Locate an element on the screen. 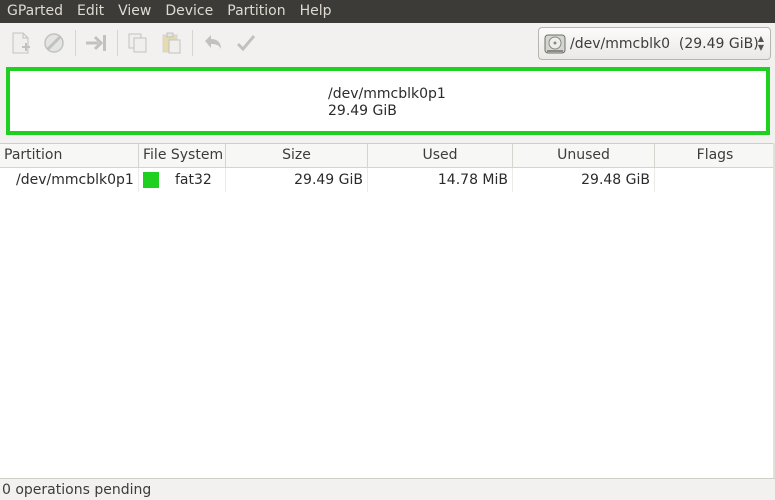 This screenshot has height=500, width=775. device-selector: /dev/mmcblk0 (29.49 GiB) ▲ ▼ is located at coordinates (654, 43).